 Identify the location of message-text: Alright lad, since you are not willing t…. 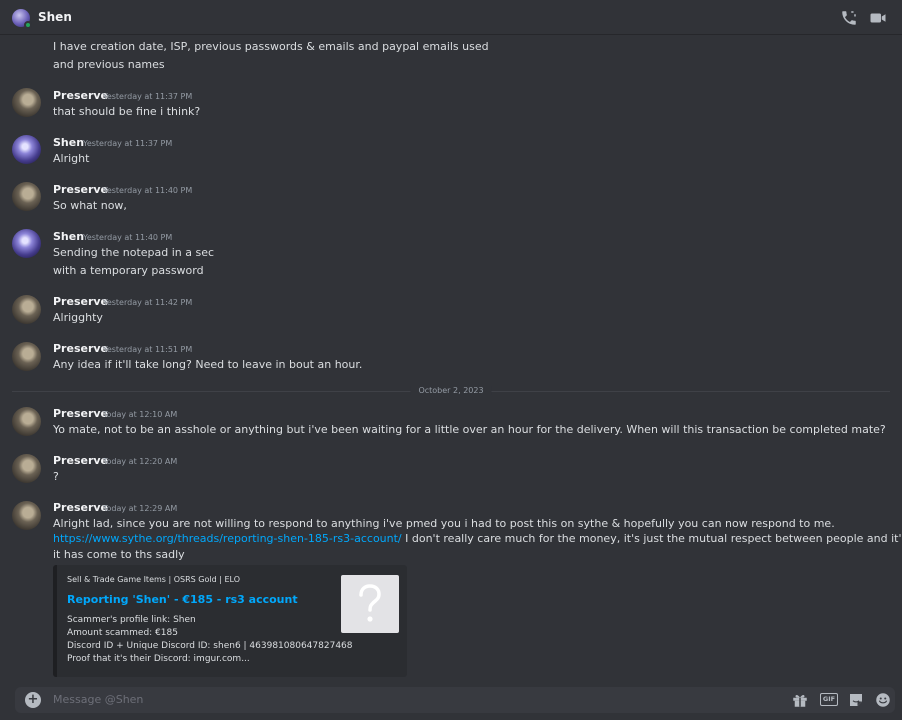
(444, 523).